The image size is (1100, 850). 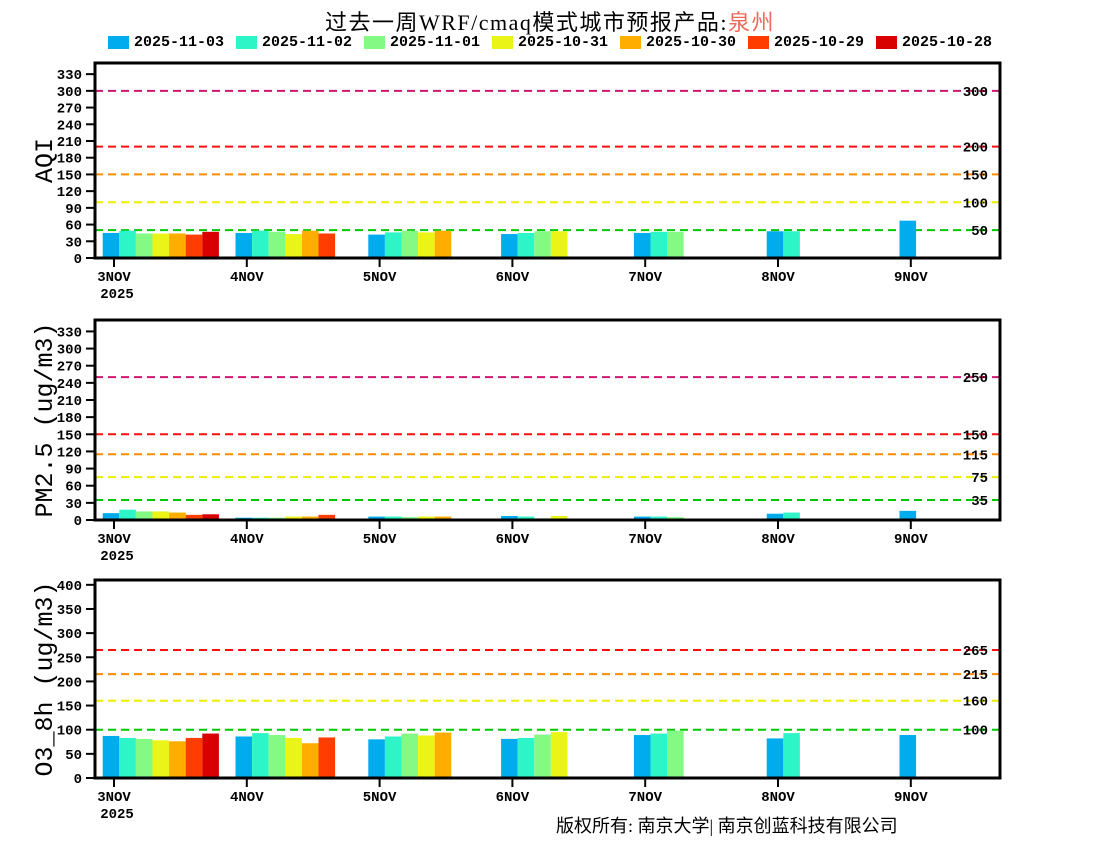 I want to click on threshold-label-215: 215, so click(x=975, y=676).